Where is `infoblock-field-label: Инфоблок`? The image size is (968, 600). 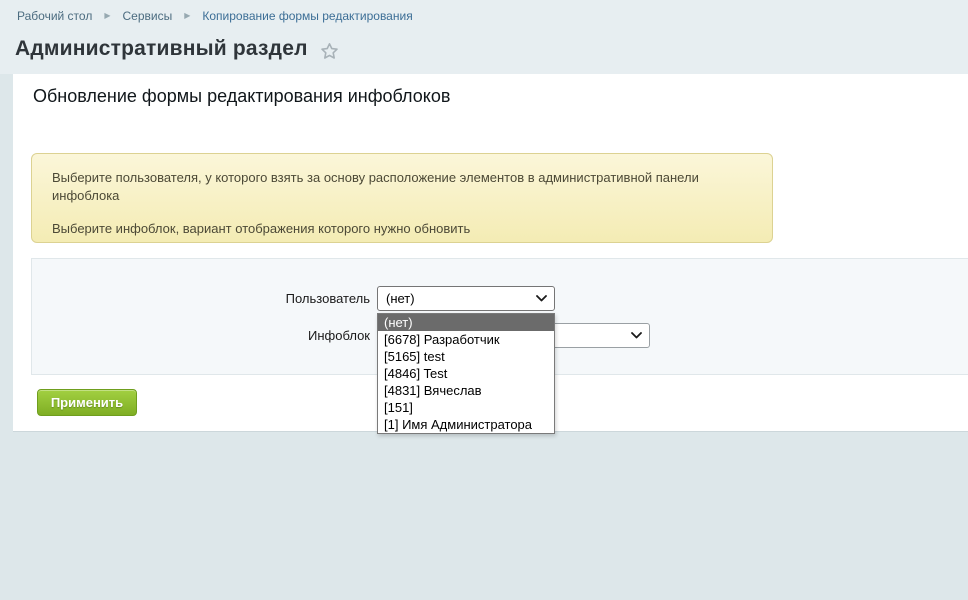
infoblock-field-label: Инфоблок is located at coordinates (339, 335).